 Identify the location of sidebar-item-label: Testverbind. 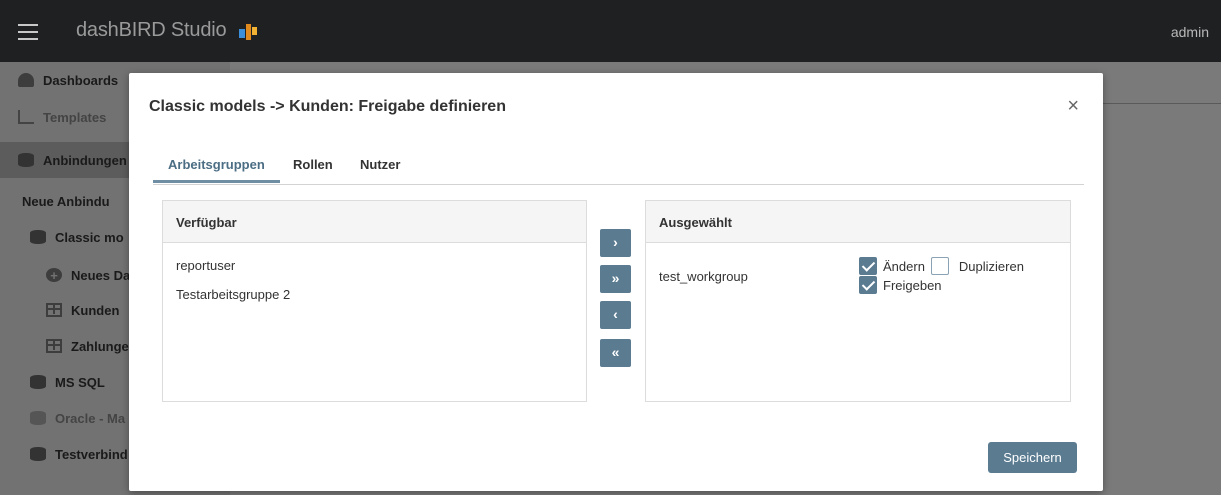
(91, 454).